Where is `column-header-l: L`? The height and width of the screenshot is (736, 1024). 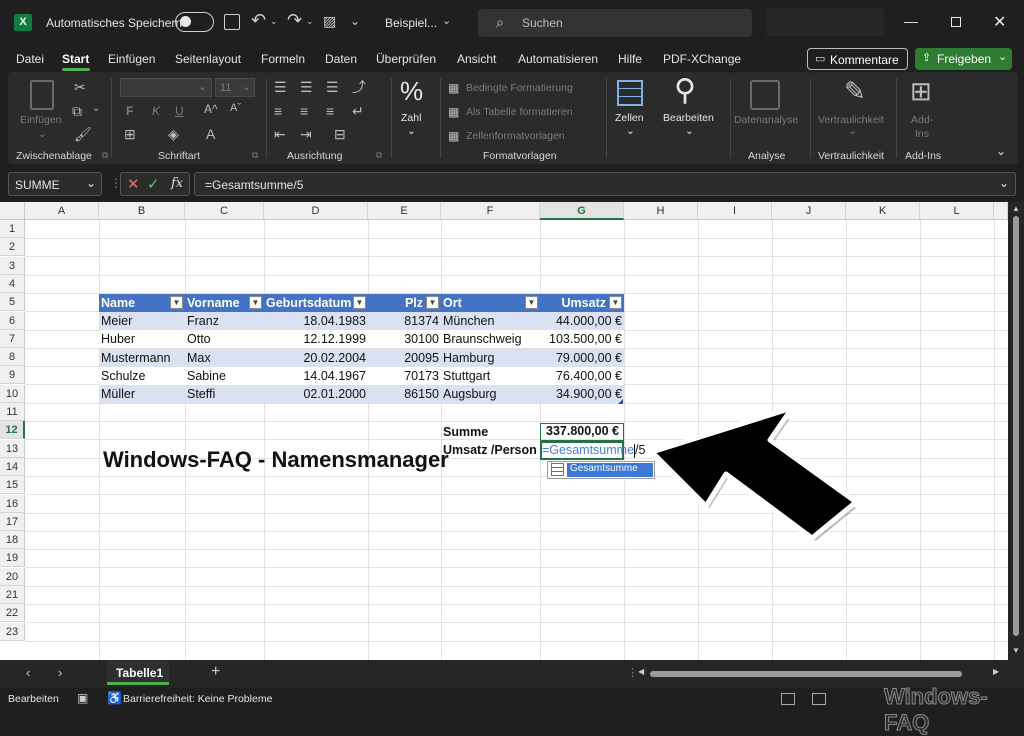 column-header-l: L is located at coordinates (957, 211).